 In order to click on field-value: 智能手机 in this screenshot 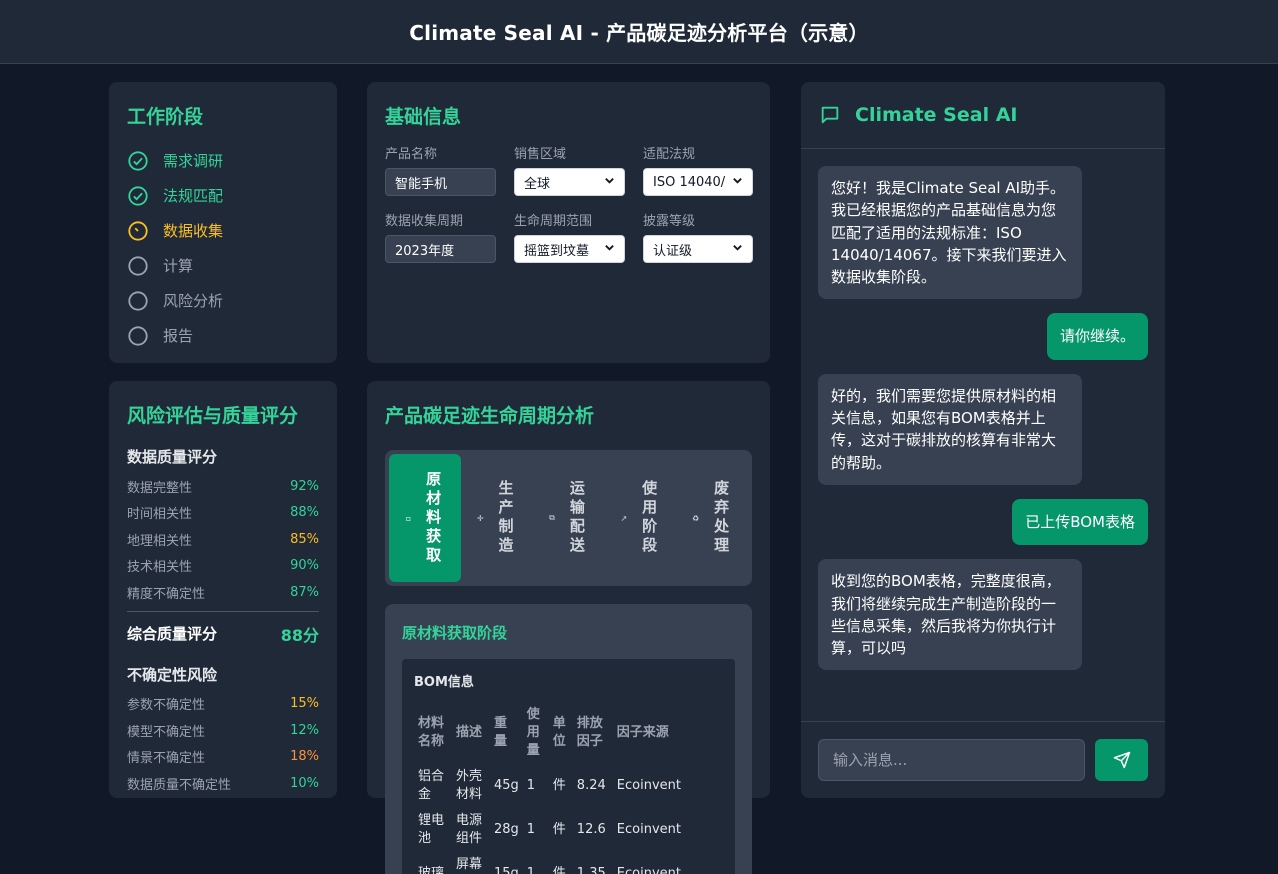, I will do `click(421, 184)`.